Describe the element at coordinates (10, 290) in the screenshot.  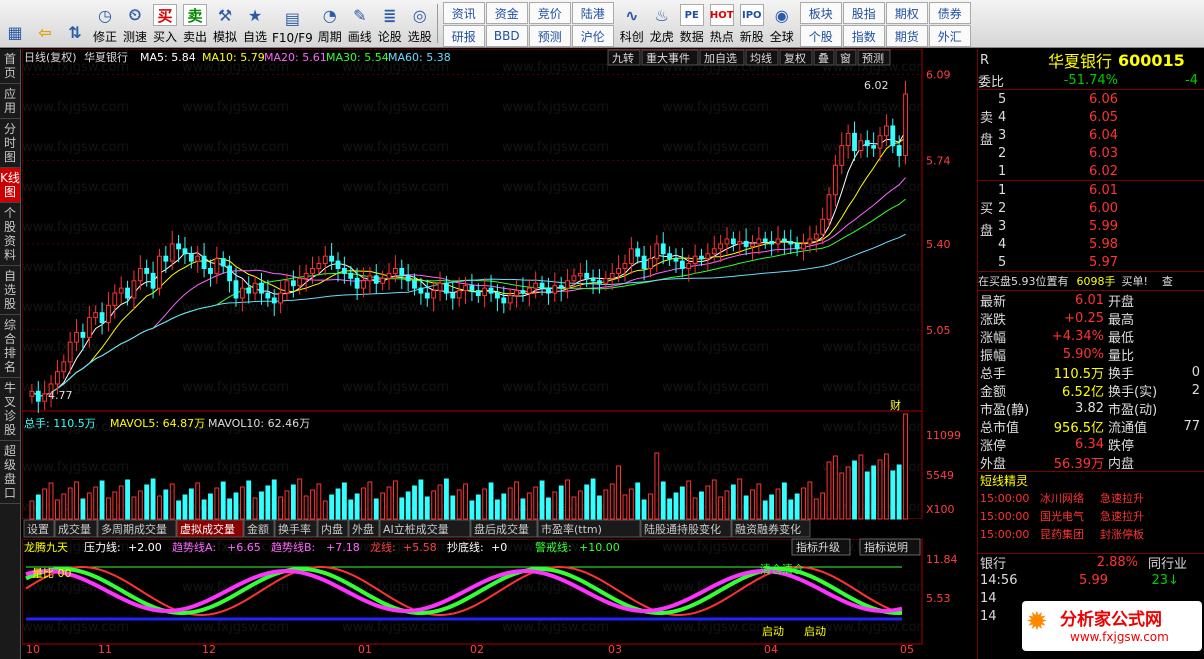
I see `left-tab-5: 自选股` at that location.